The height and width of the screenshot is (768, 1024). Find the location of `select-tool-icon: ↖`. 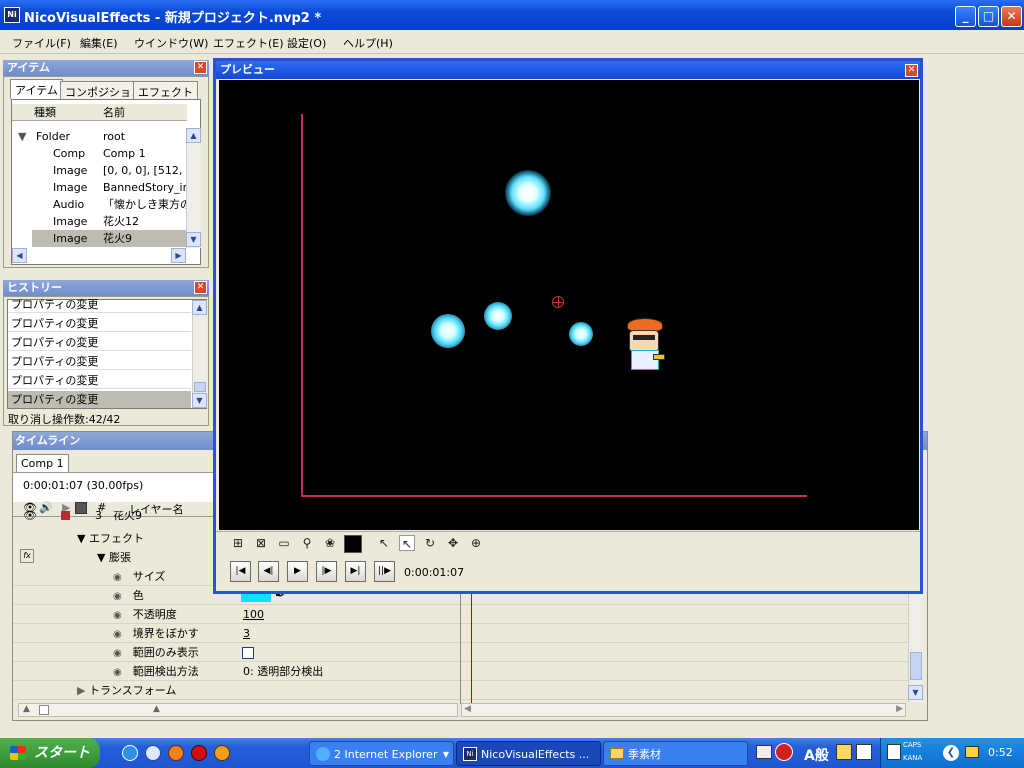

select-tool-icon: ↖ is located at coordinates (407, 543).